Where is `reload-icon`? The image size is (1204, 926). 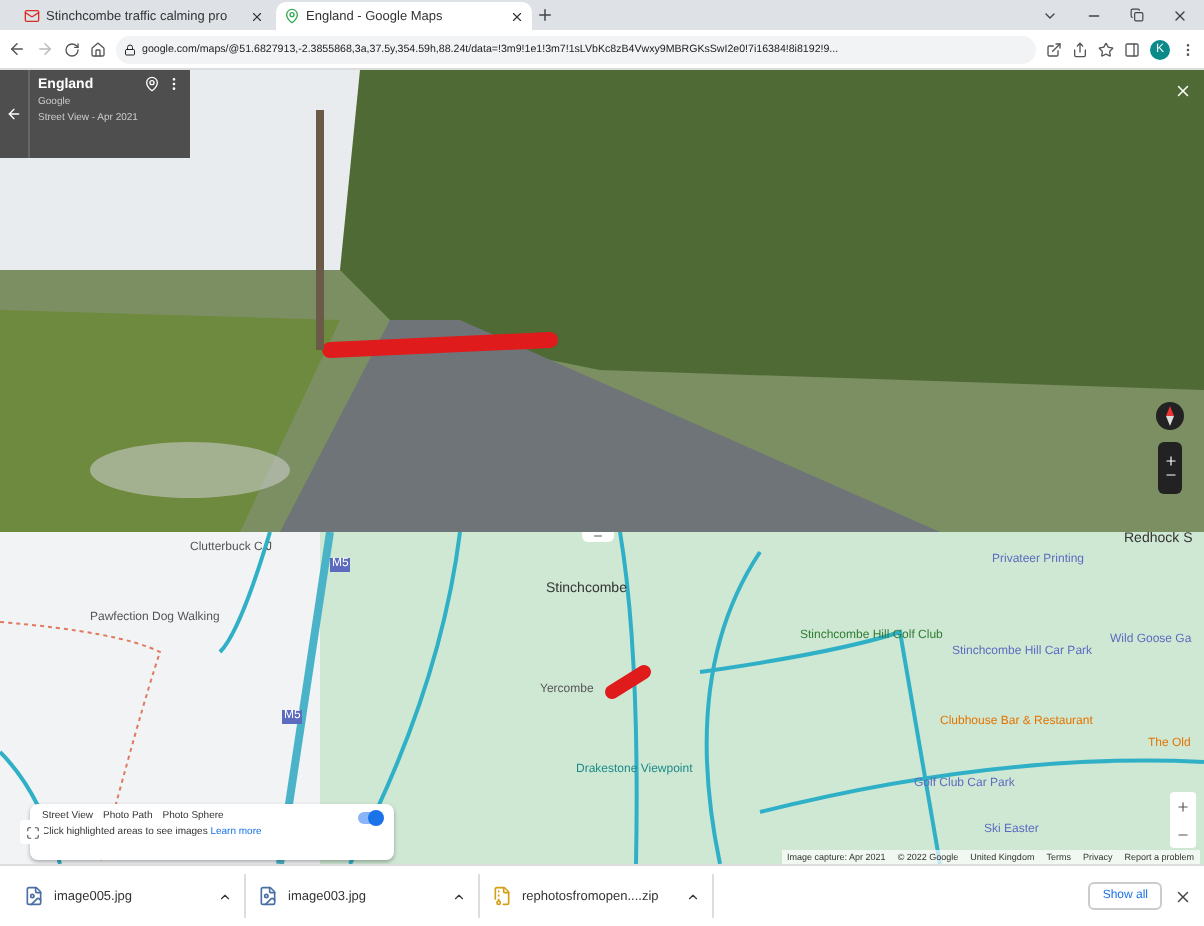
reload-icon is located at coordinates (72, 49).